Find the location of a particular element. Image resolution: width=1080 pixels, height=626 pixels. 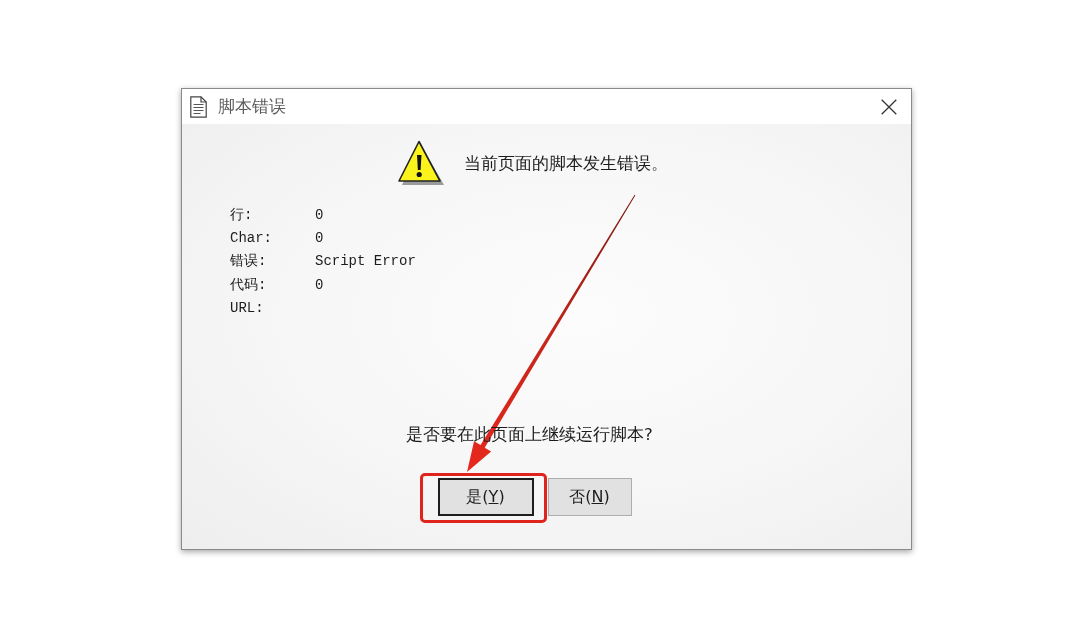

document-icon is located at coordinates (198, 106).